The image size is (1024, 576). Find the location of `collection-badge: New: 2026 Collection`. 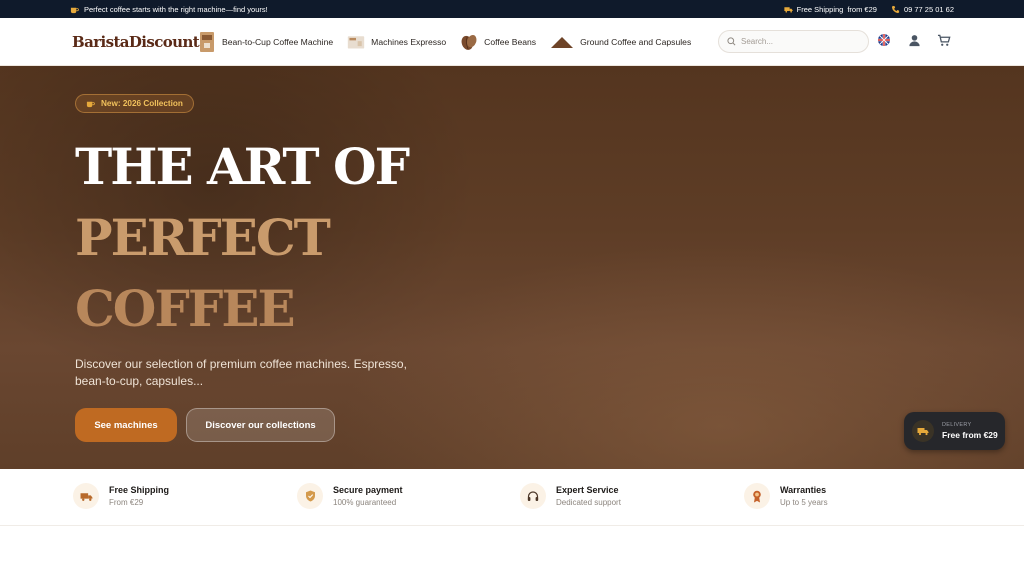

collection-badge: New: 2026 Collection is located at coordinates (134, 103).